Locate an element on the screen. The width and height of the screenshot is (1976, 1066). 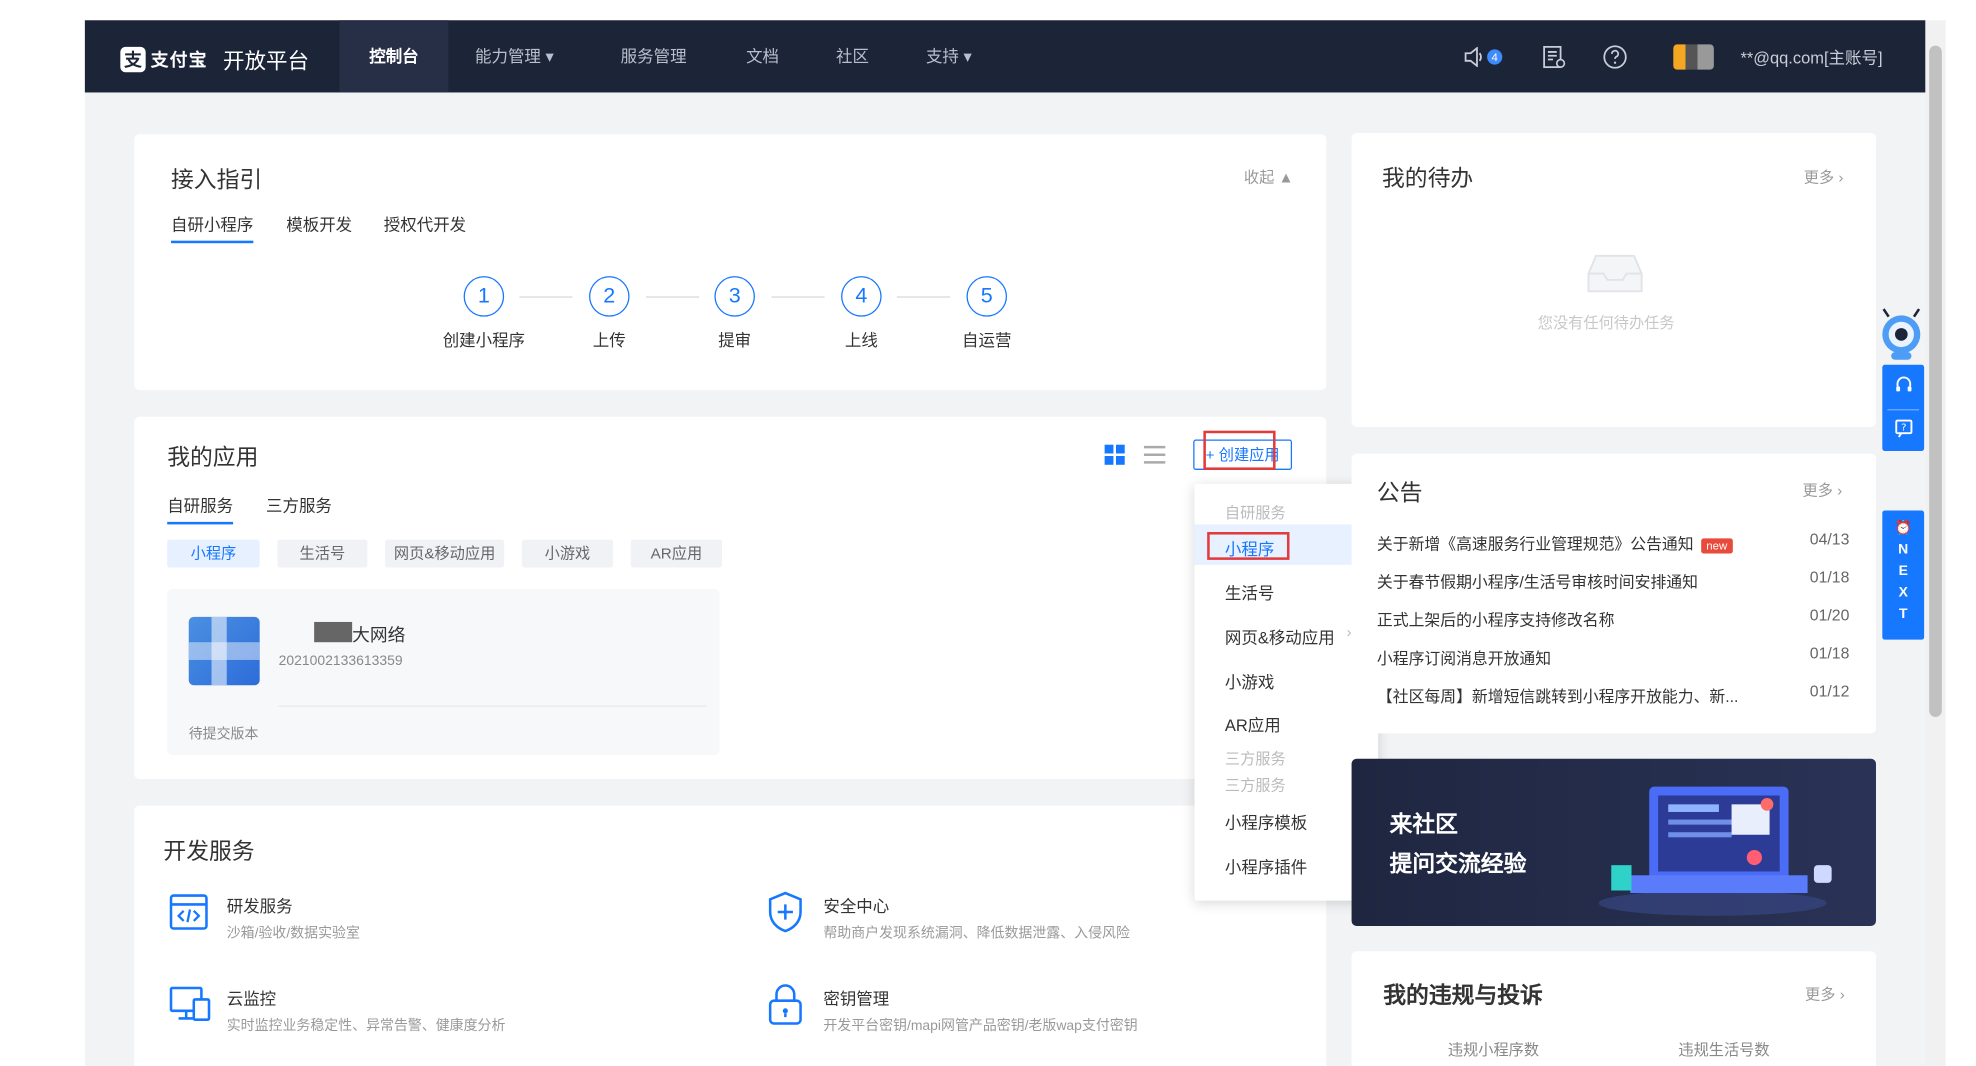
service-key-management: 密钥管理 is located at coordinates (856, 997).